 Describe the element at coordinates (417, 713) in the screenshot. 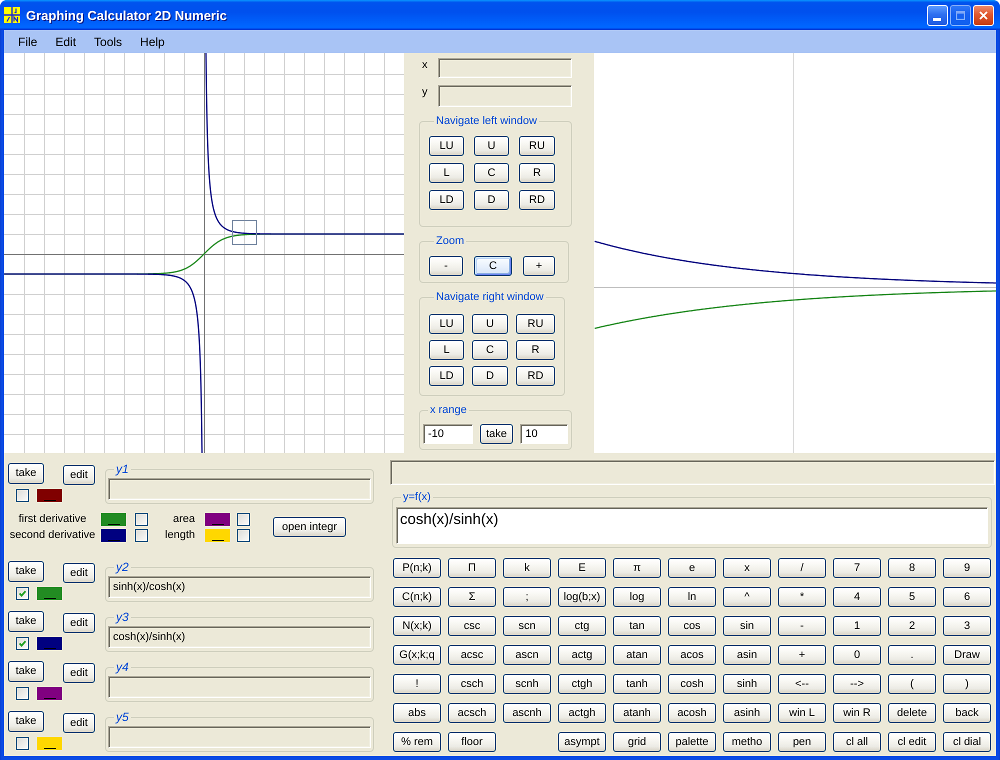

I see `key-button: abs` at that location.